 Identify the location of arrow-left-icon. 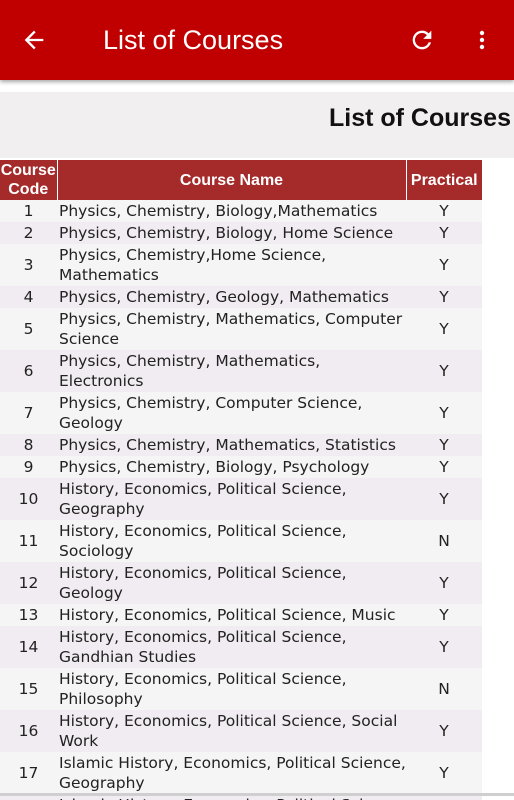
(34, 40).